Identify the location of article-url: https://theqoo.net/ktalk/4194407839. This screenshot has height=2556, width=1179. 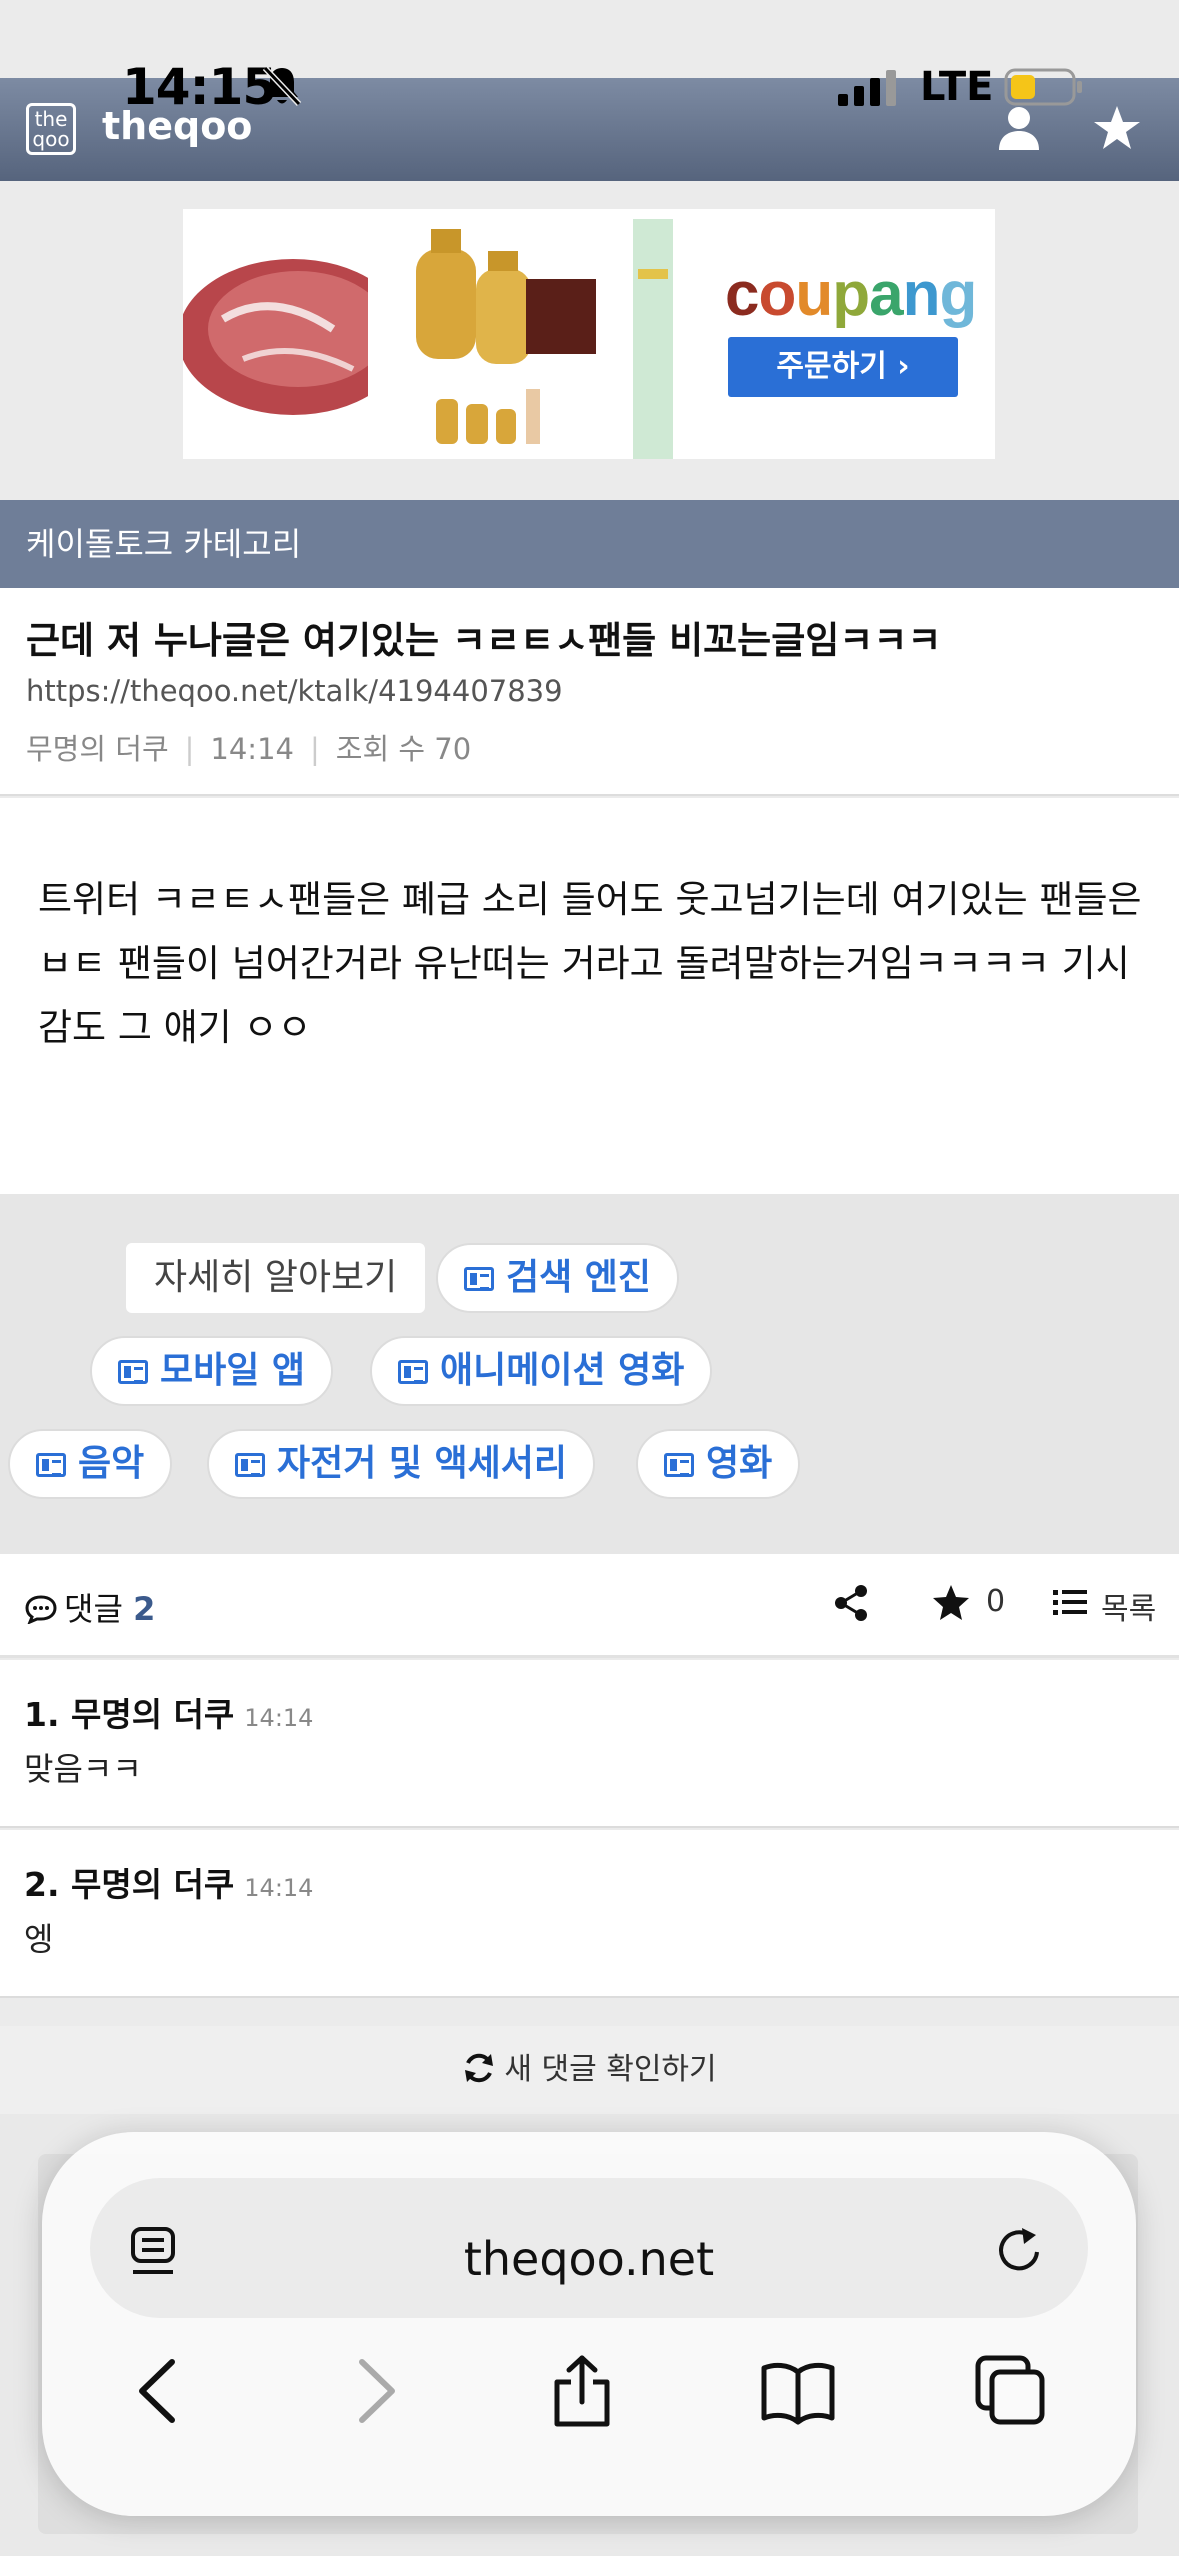
(294, 691).